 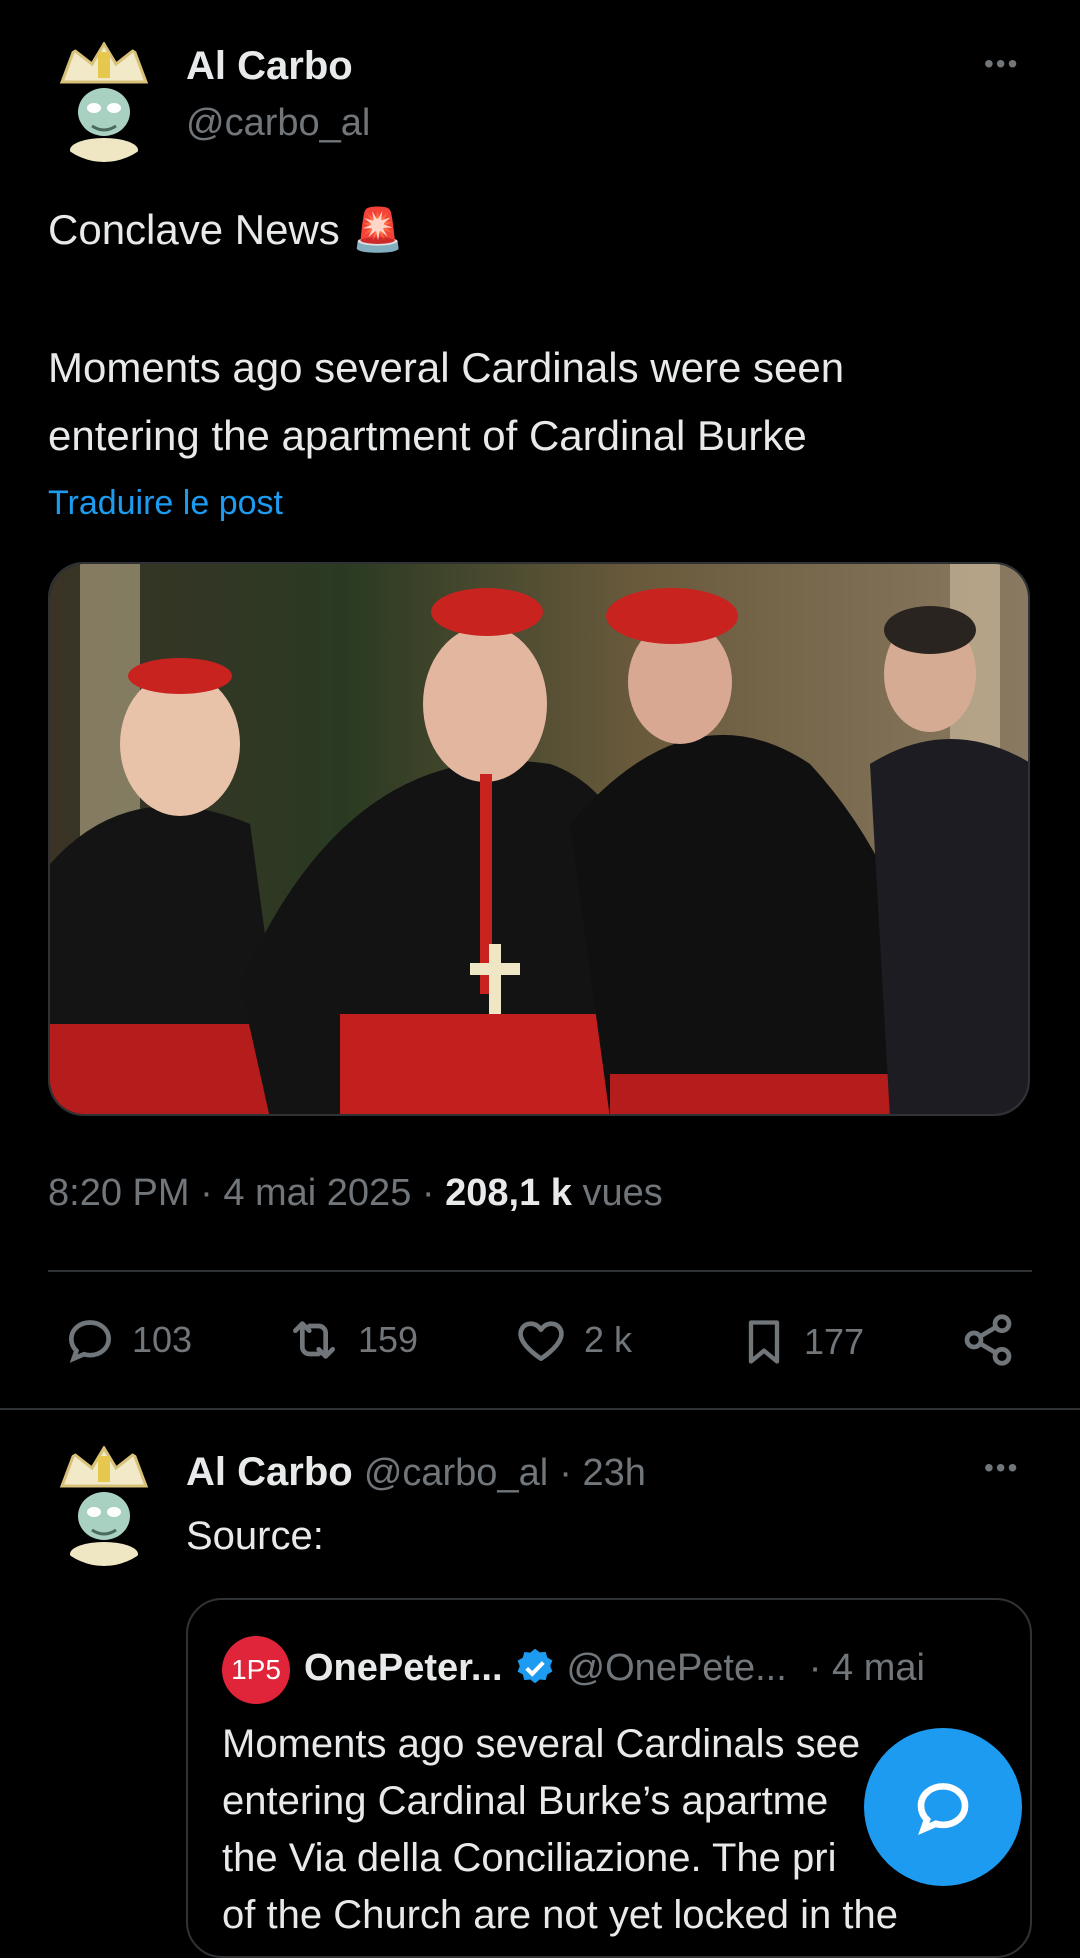 I want to click on views-label: vues, so click(x=622, y=1193).